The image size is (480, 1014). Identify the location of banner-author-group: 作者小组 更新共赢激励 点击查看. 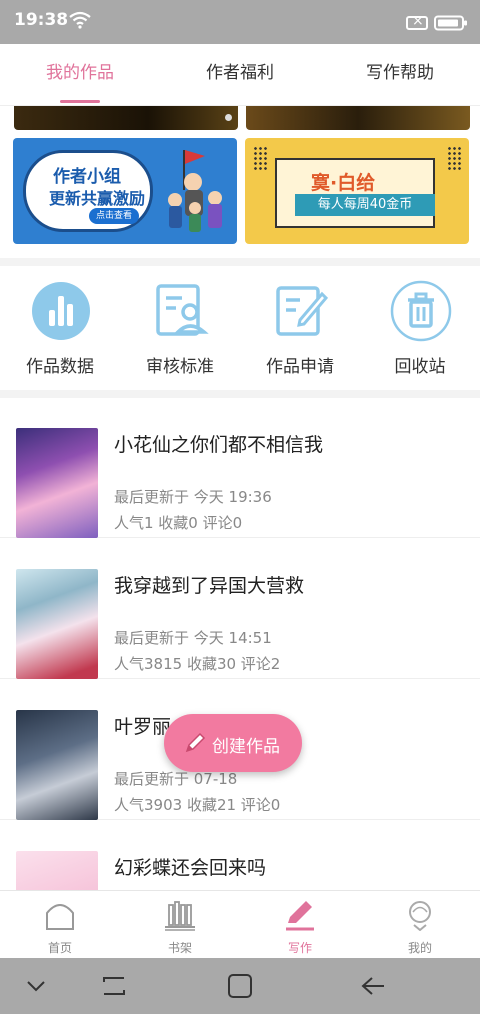
(125, 191).